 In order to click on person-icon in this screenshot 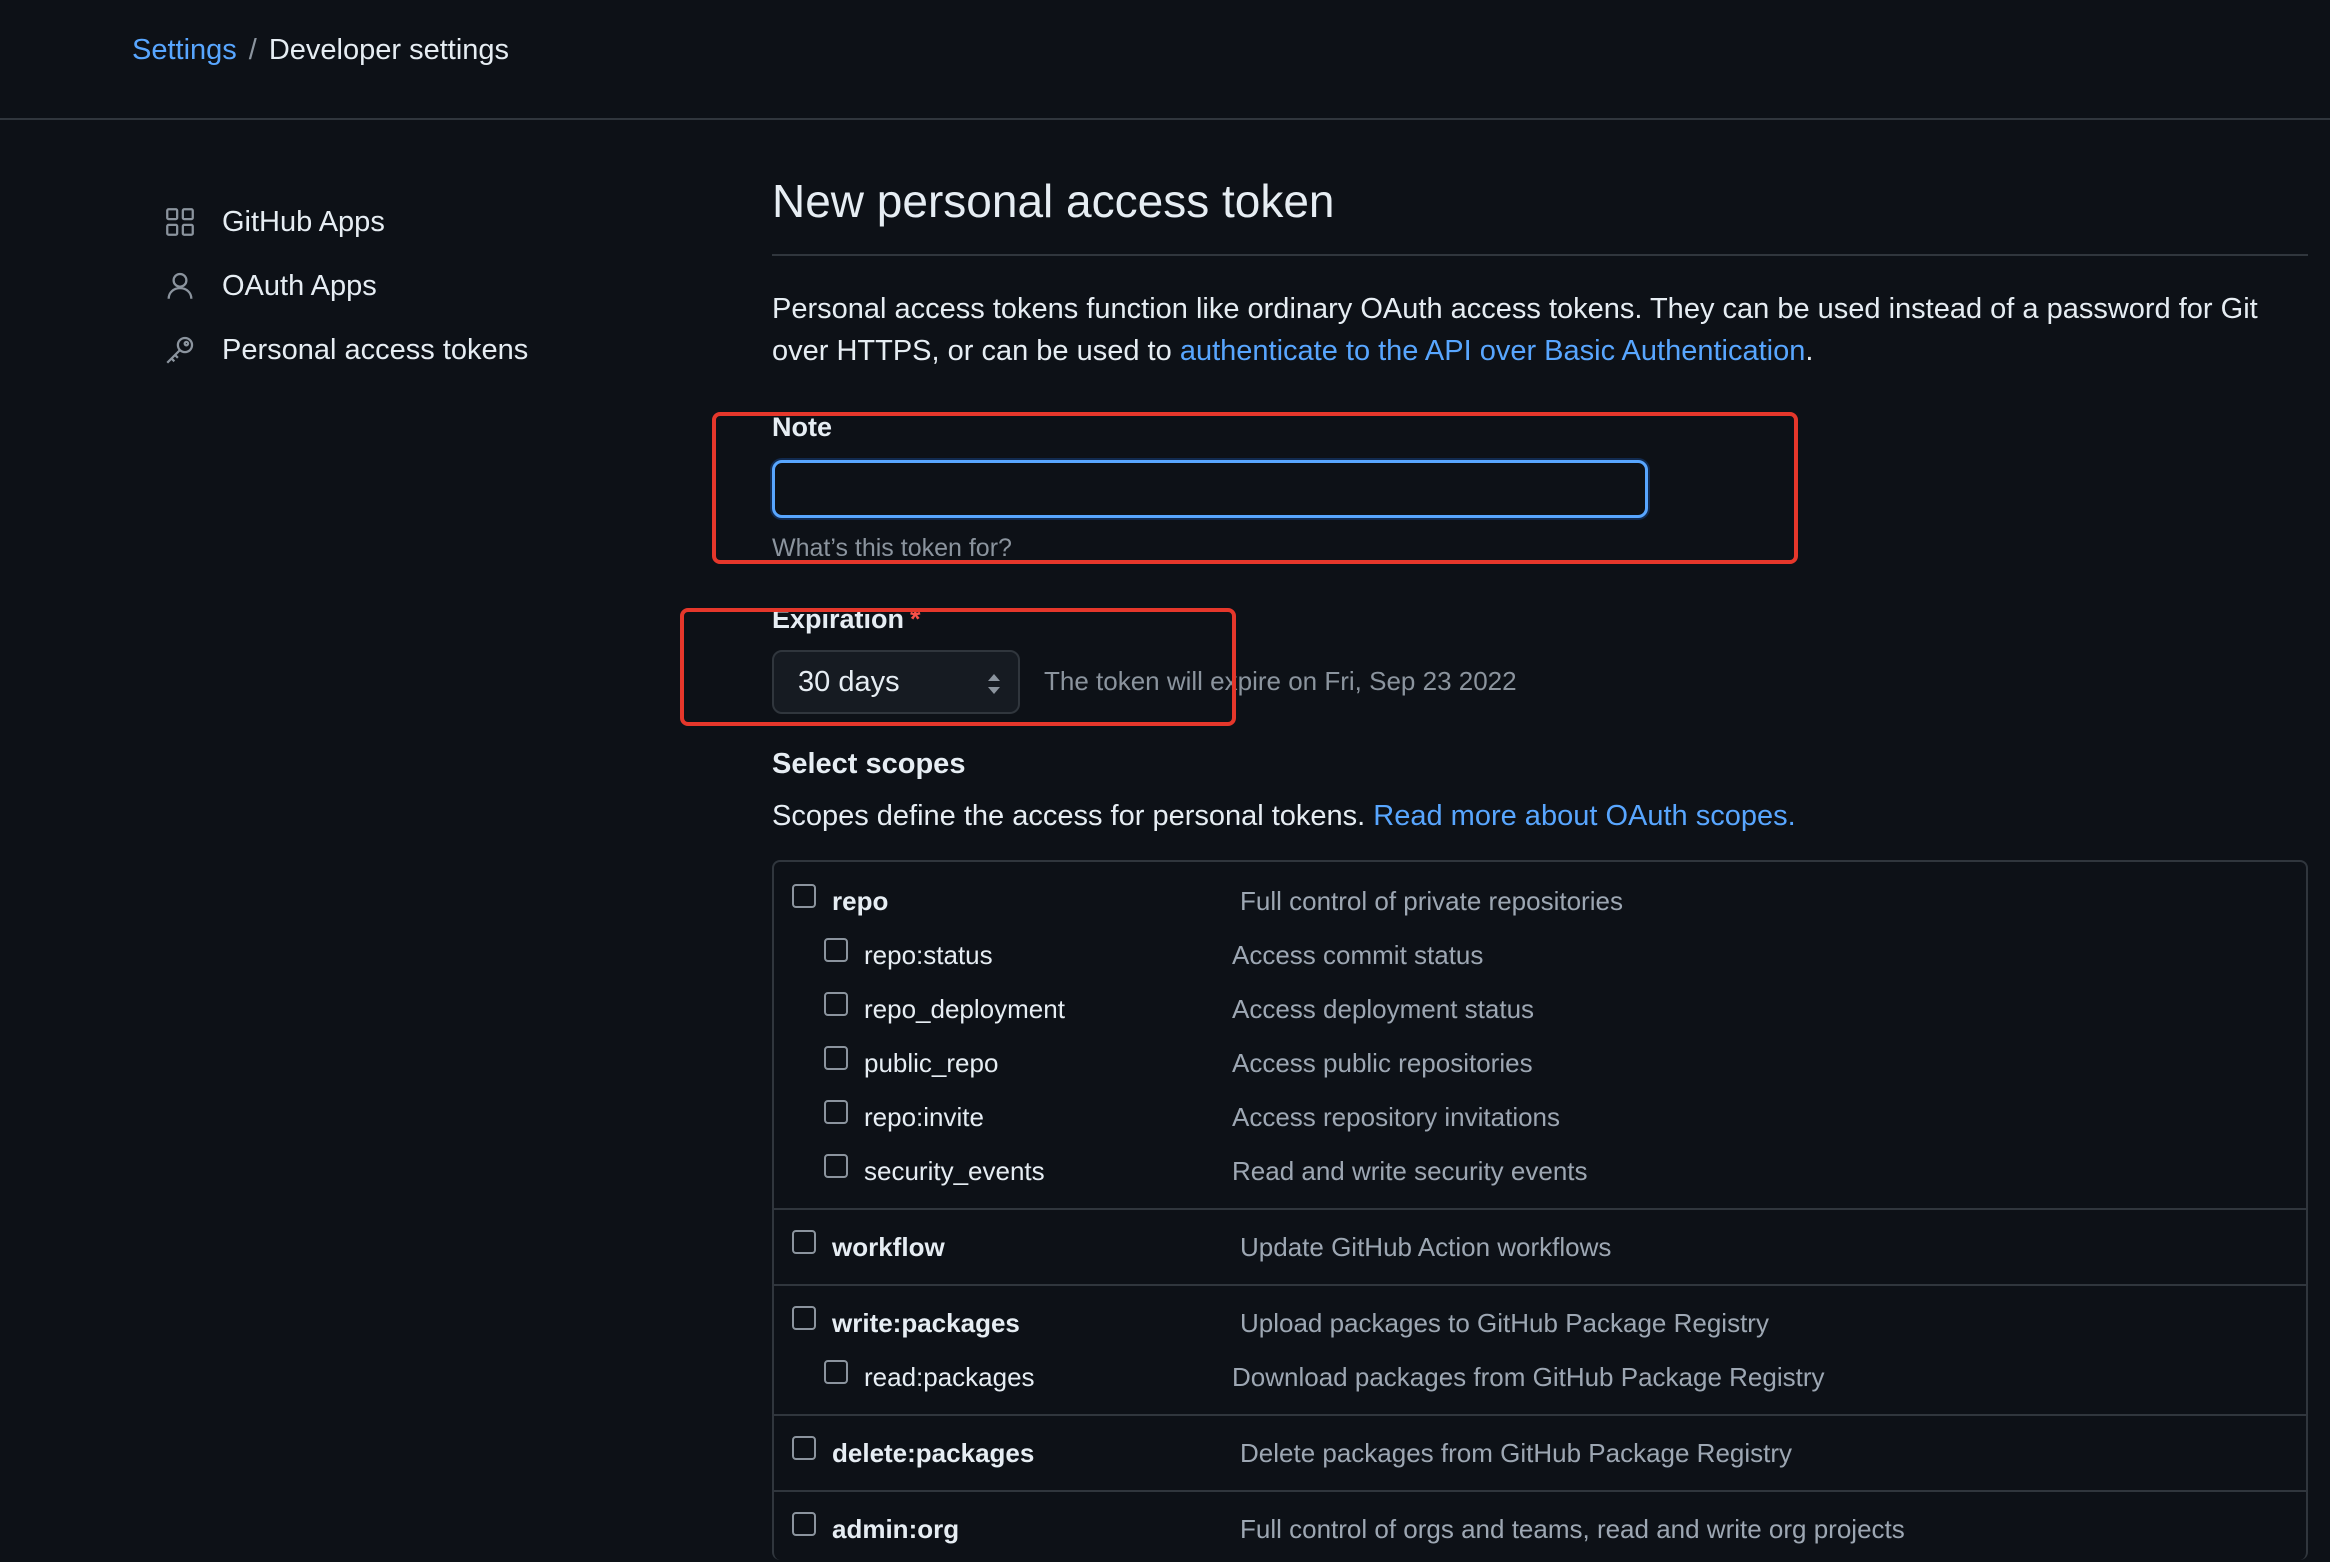, I will do `click(180, 286)`.